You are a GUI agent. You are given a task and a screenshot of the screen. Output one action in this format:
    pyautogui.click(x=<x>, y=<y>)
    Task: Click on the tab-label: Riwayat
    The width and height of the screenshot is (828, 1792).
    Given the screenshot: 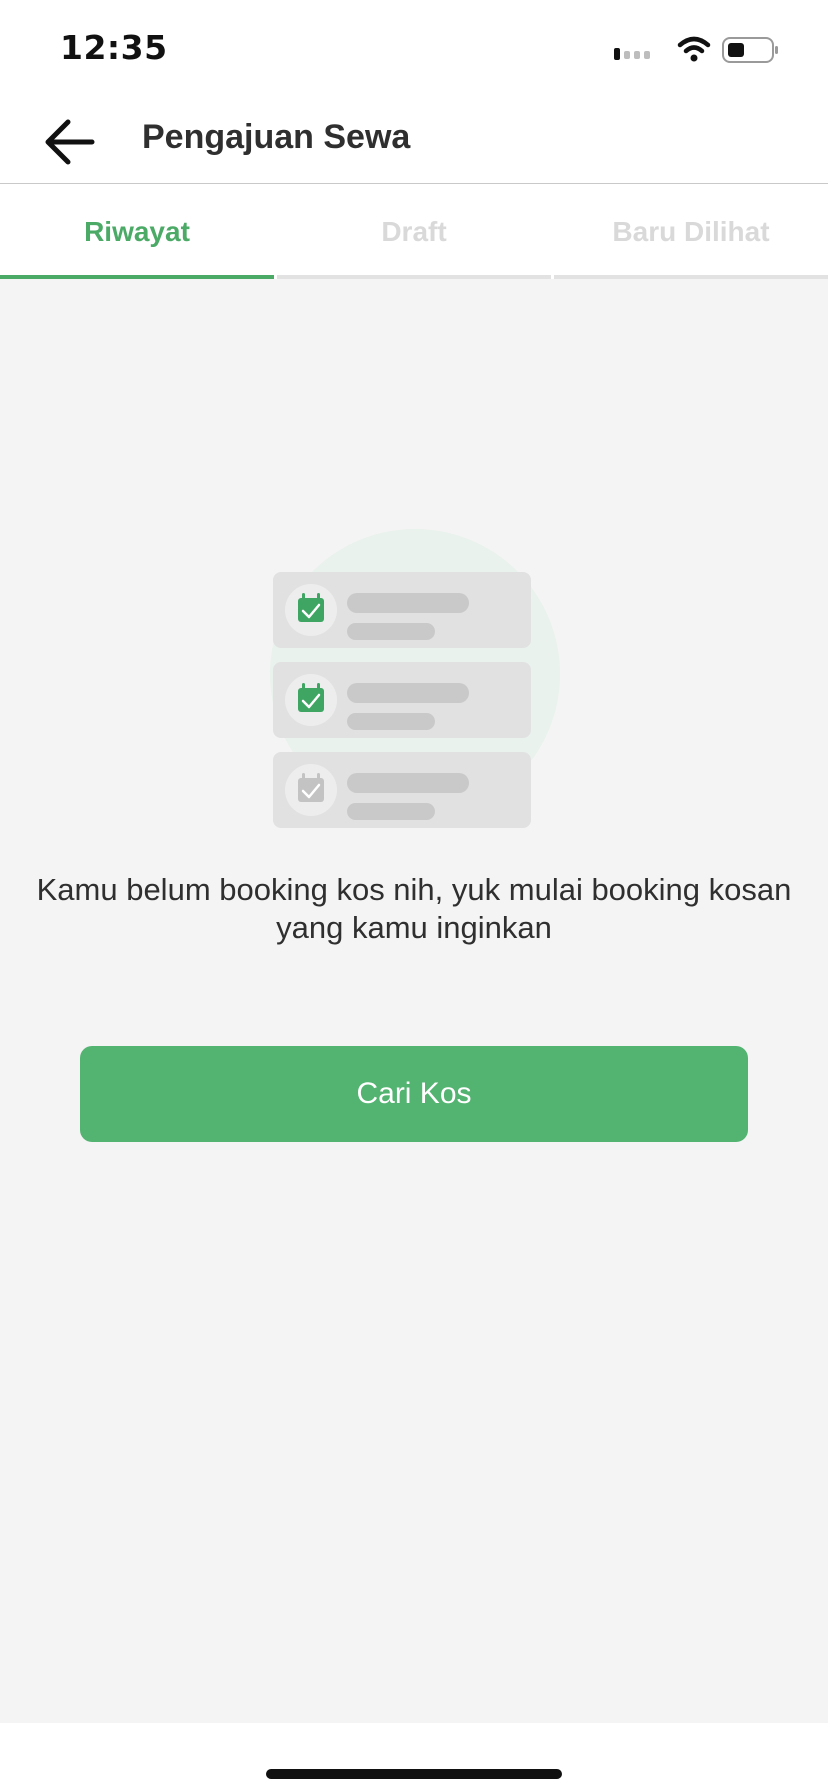 What is the action you would take?
    pyautogui.click(x=137, y=231)
    